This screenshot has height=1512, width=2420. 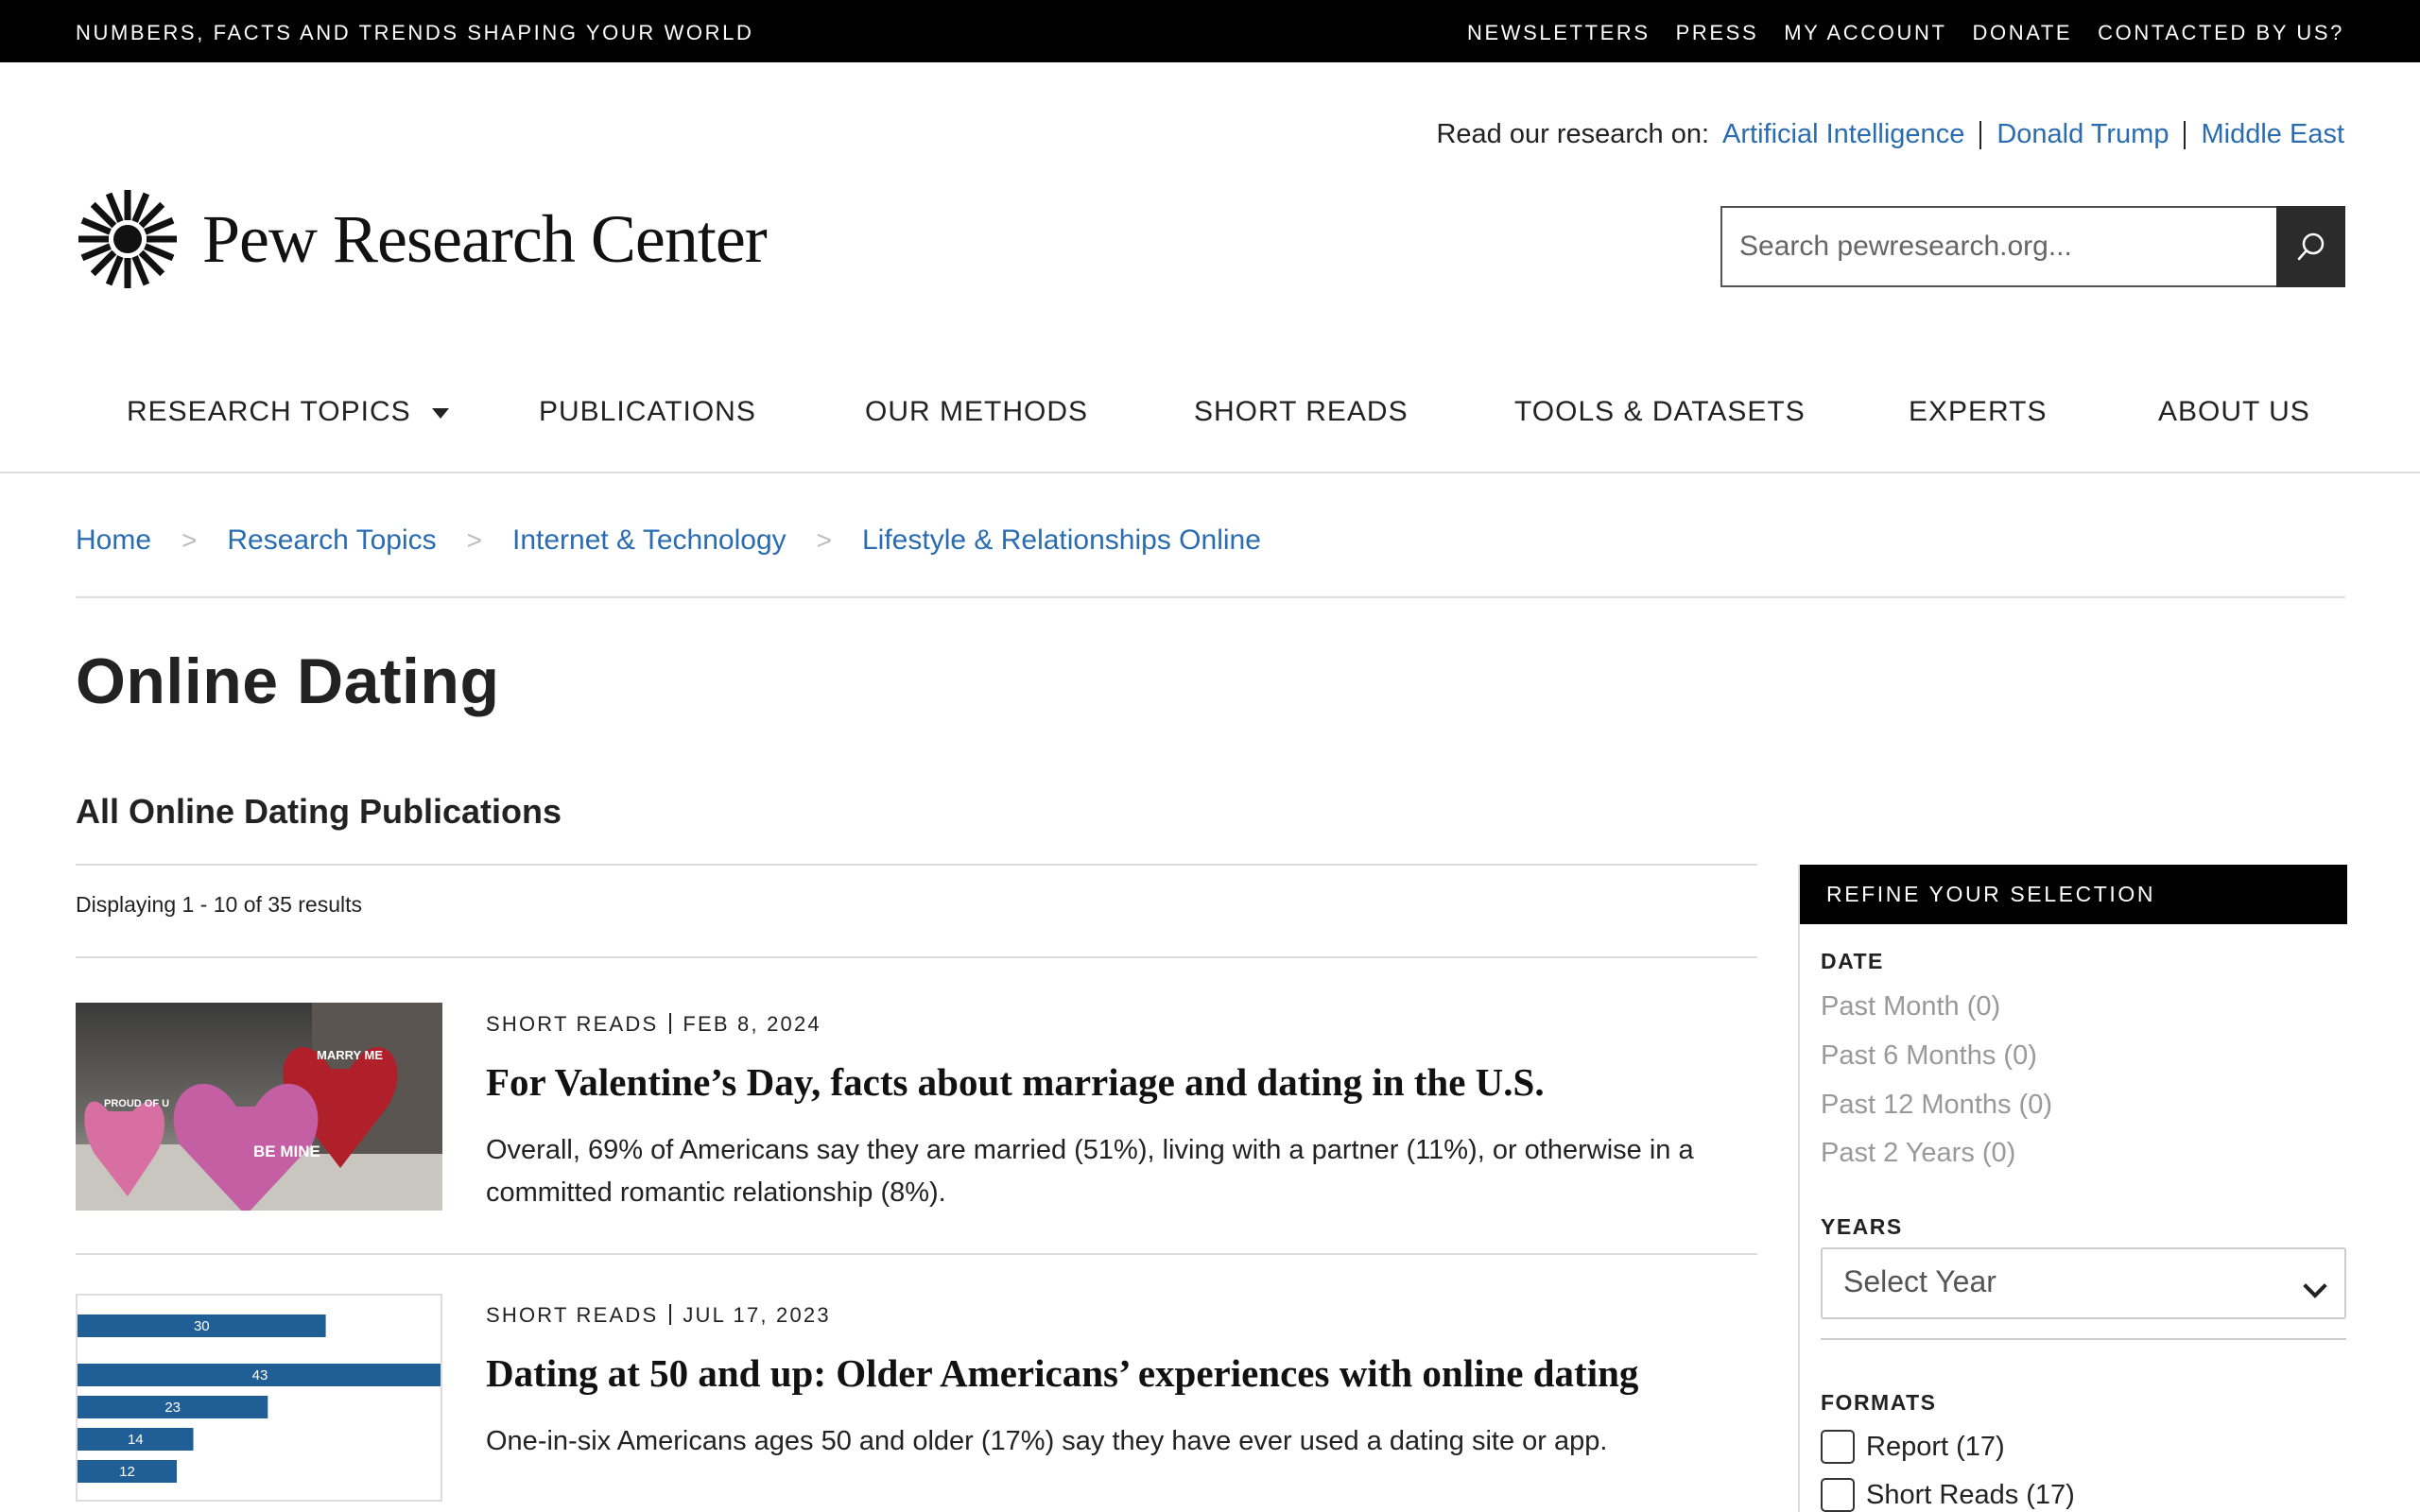 I want to click on result-meta: SHORT READS JUL 17, 2023, so click(x=658, y=1315).